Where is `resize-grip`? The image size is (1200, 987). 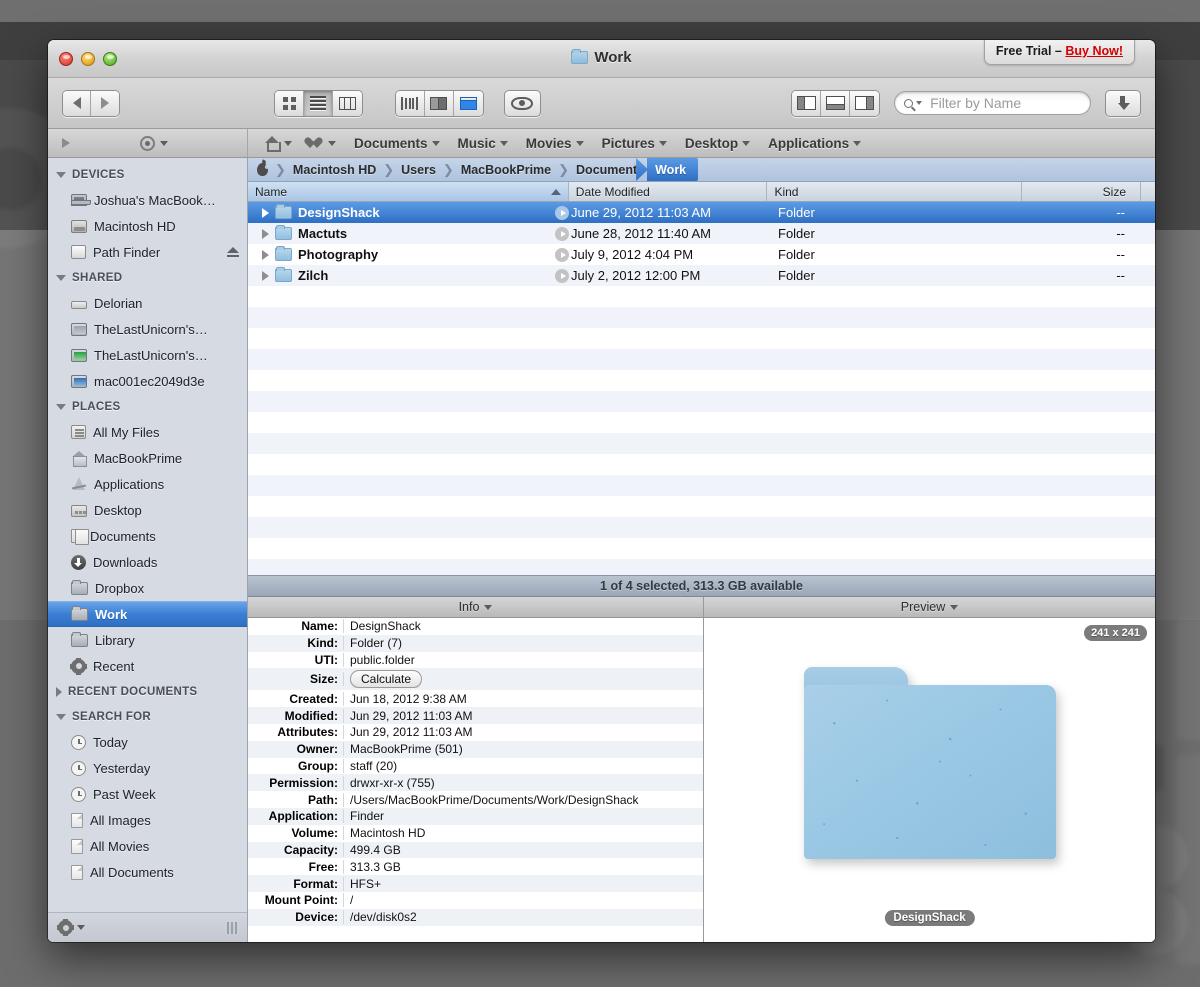
resize-grip is located at coordinates (232, 927).